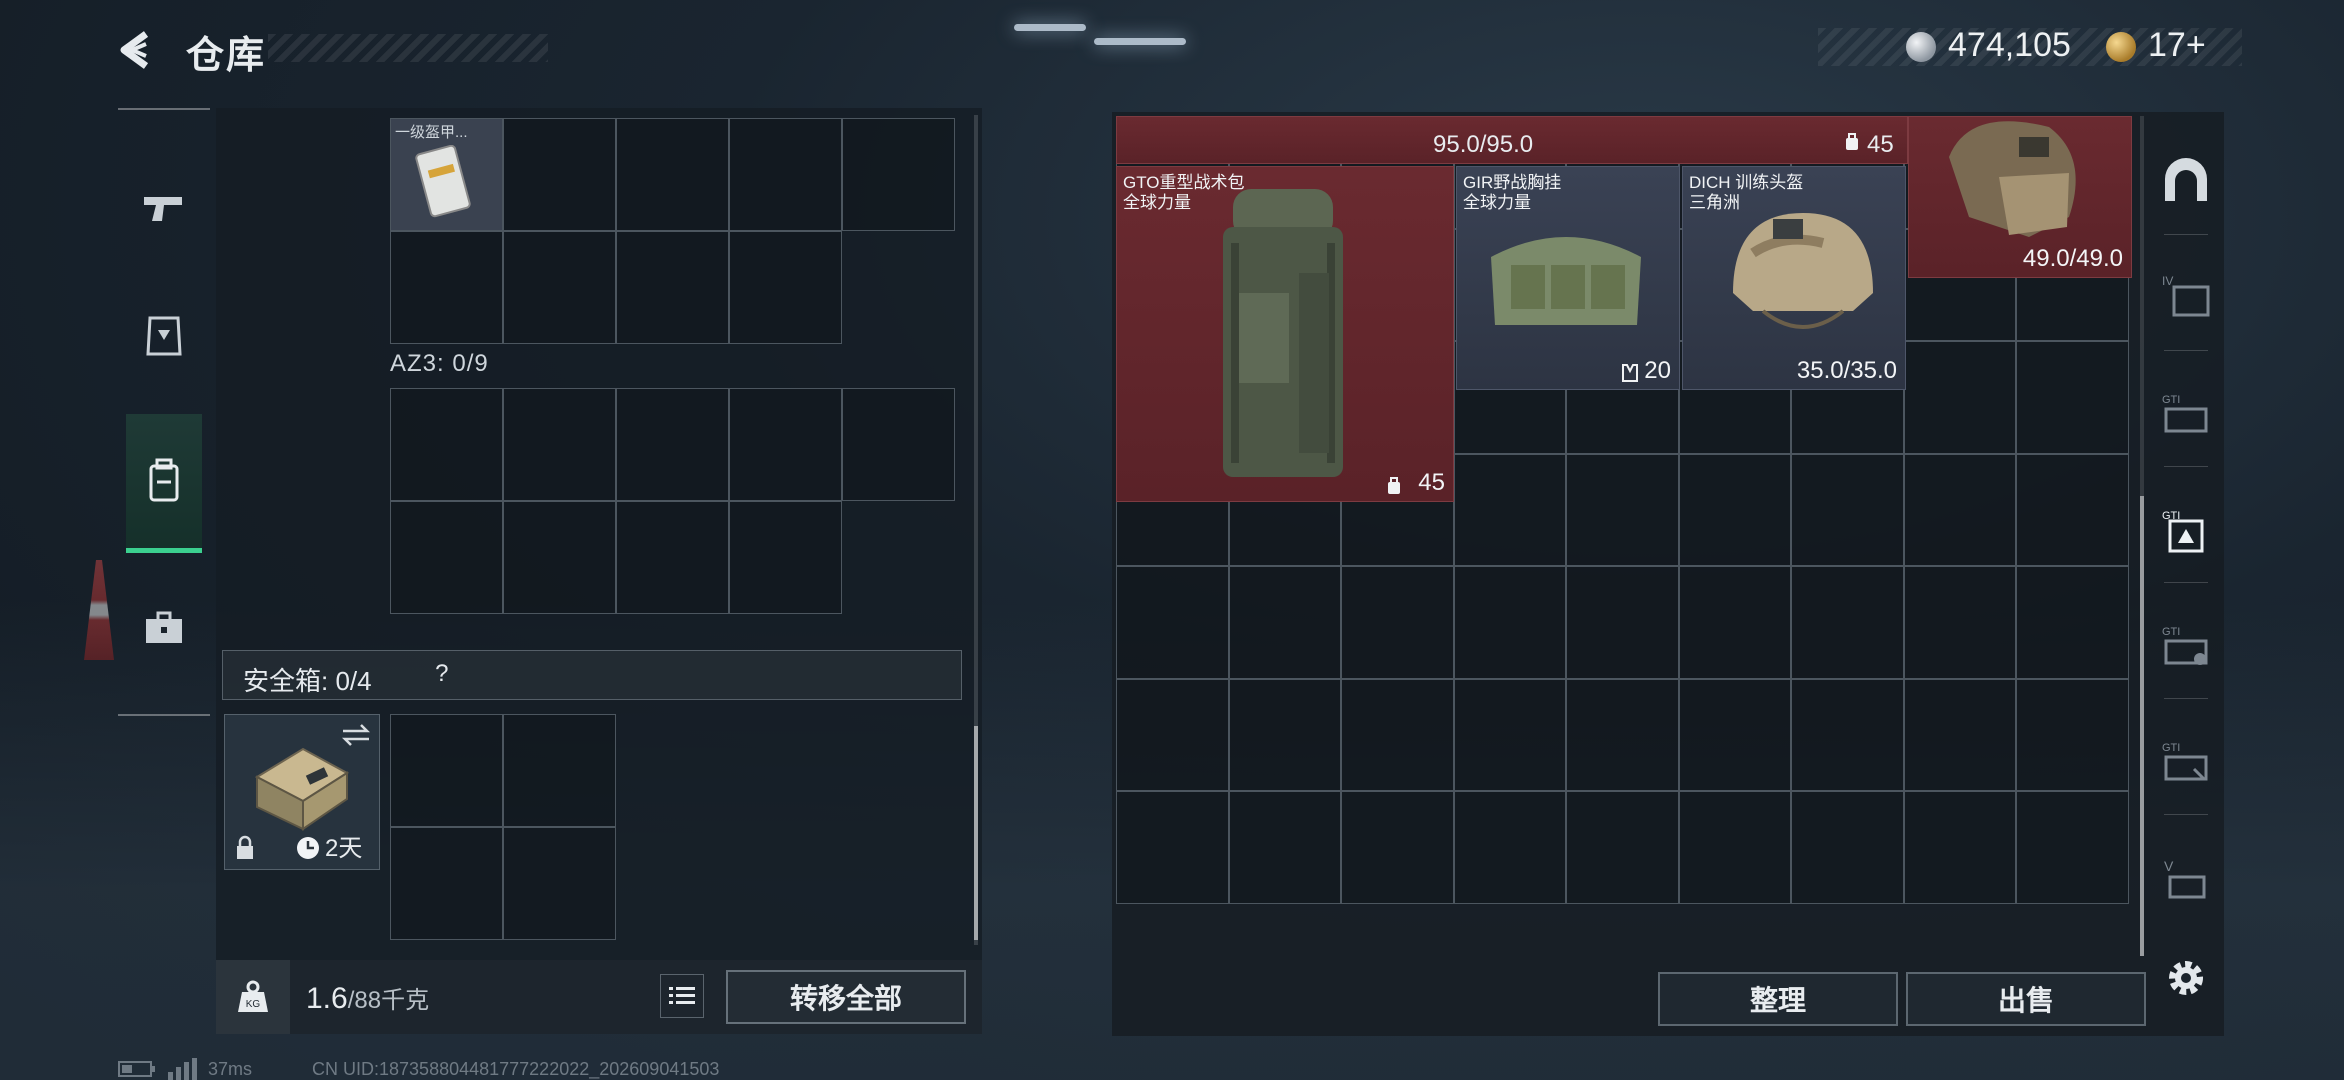 This screenshot has width=2344, height=1080. What do you see at coordinates (2121, 47) in the screenshot?
I see `gold-coin-icon` at bounding box center [2121, 47].